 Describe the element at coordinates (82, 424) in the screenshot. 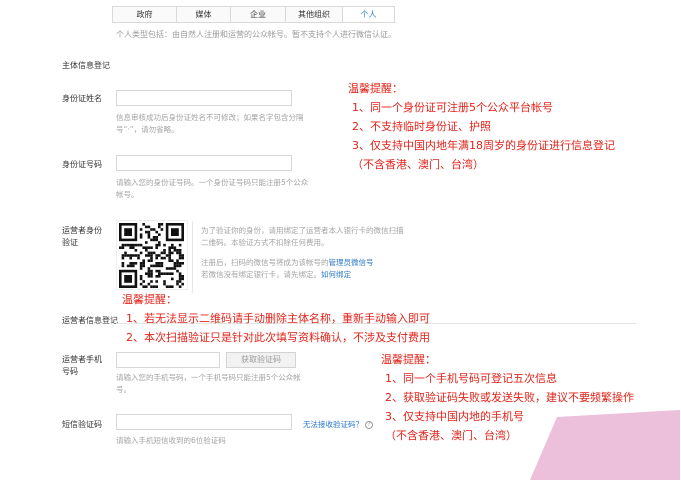

I see `sms-label: 短信验证码` at that location.